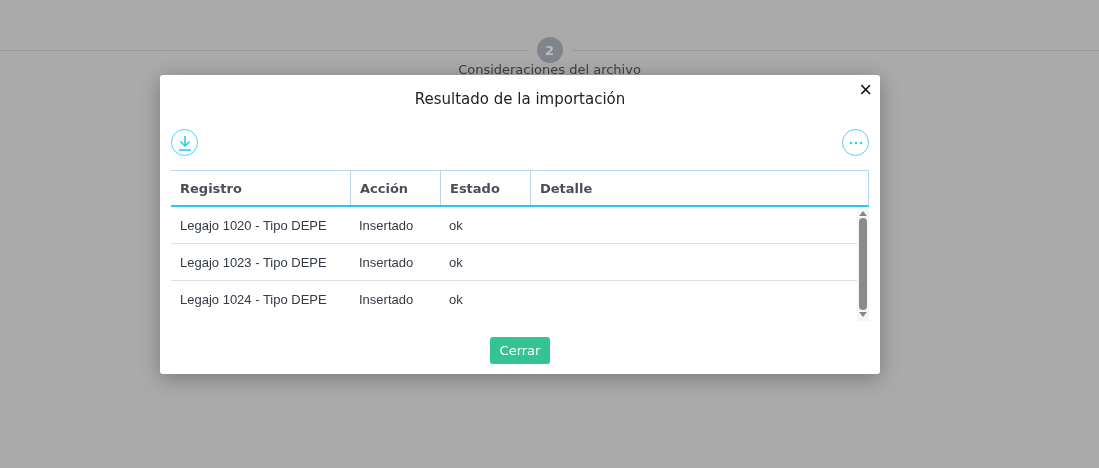  What do you see at coordinates (395, 188) in the screenshot?
I see `column-header: Acción` at bounding box center [395, 188].